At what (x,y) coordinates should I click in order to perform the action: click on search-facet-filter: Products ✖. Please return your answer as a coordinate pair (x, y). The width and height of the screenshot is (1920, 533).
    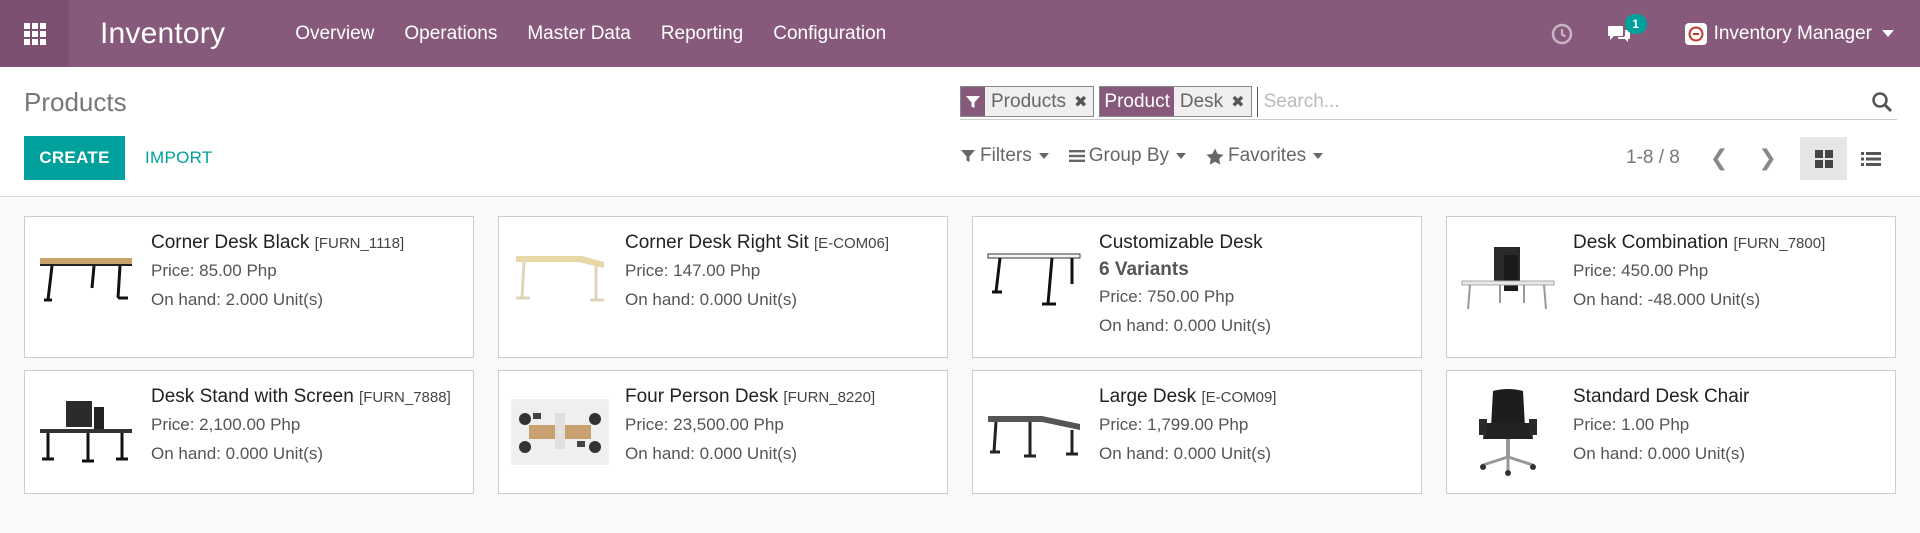
    Looking at the image, I should click on (1027, 101).